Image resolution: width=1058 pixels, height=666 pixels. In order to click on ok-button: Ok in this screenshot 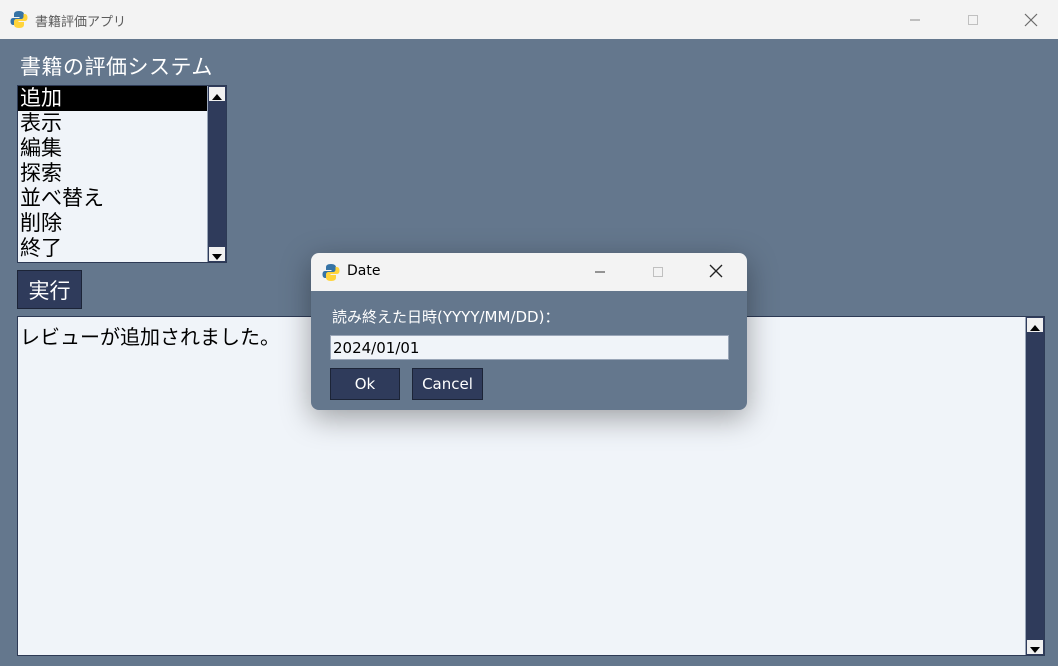, I will do `click(365, 384)`.